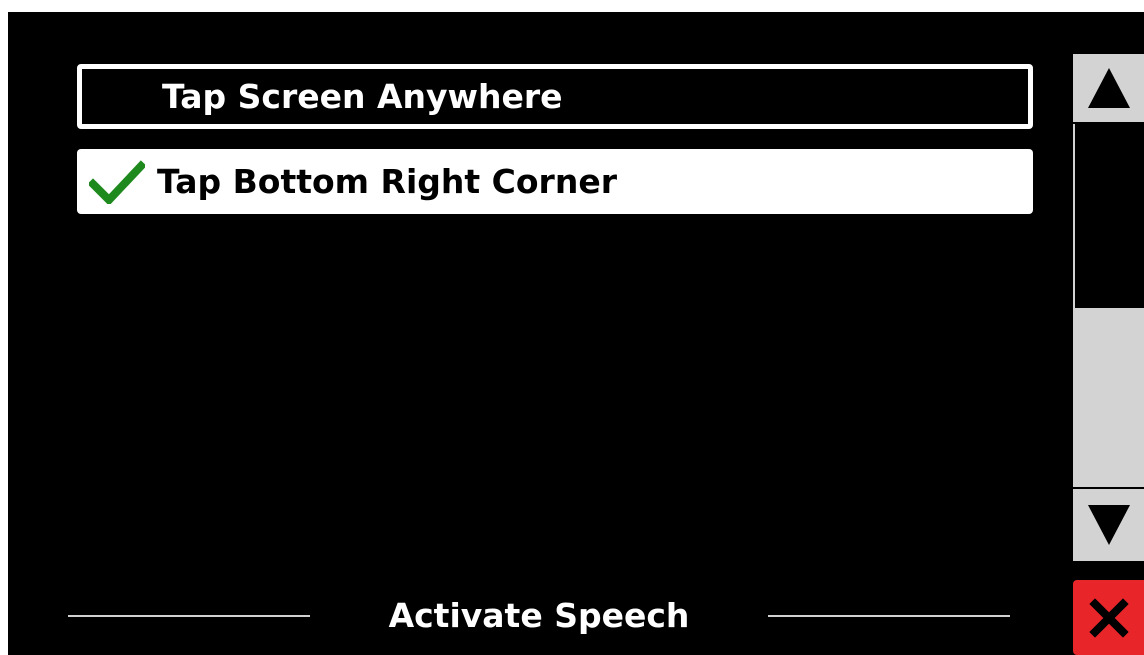 This screenshot has height=655, width=1144. I want to click on close-icon, so click(1108, 617).